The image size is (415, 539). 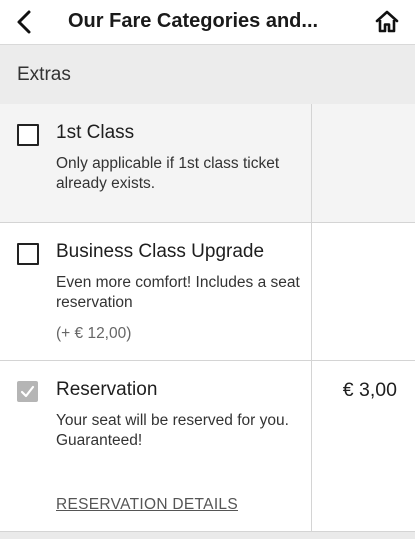 What do you see at coordinates (28, 254) in the screenshot?
I see `checkbox-business-upgrade` at bounding box center [28, 254].